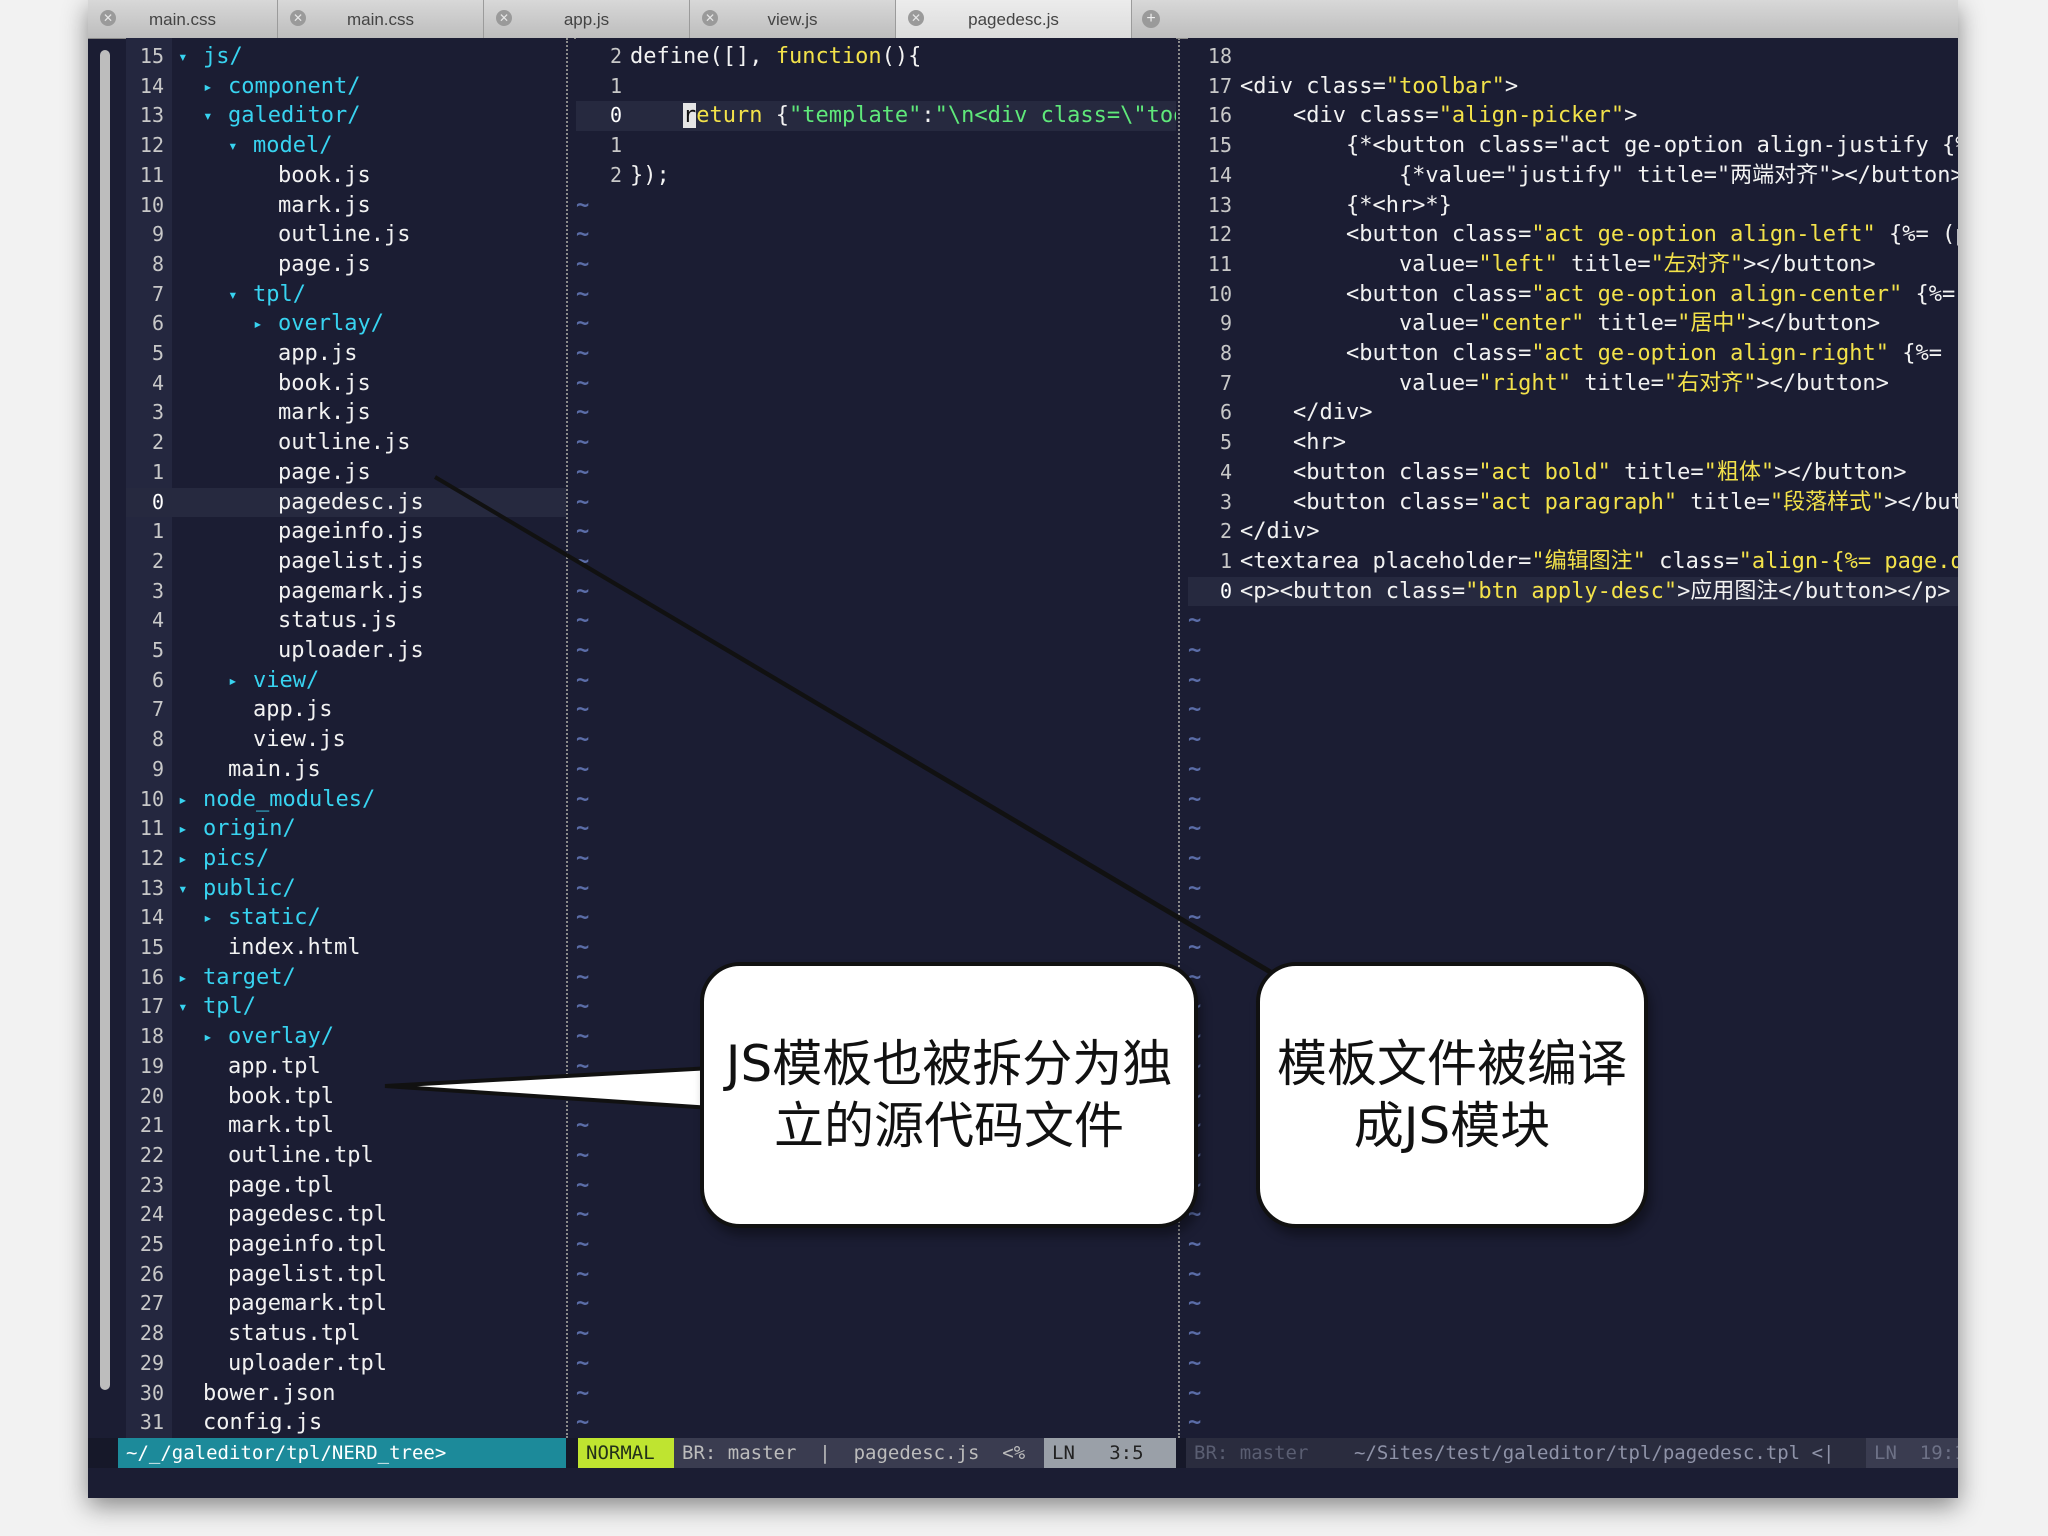 The height and width of the screenshot is (1536, 2048). I want to click on tree-dir-item: 16 ▸ target/, so click(346, 978).